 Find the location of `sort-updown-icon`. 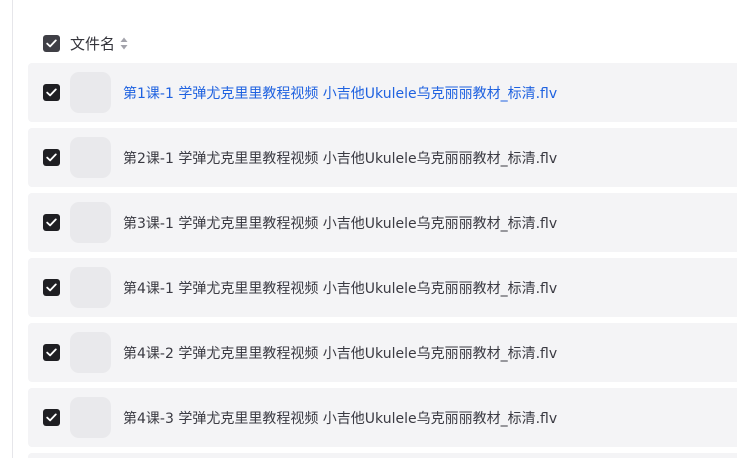

sort-updown-icon is located at coordinates (124, 43).